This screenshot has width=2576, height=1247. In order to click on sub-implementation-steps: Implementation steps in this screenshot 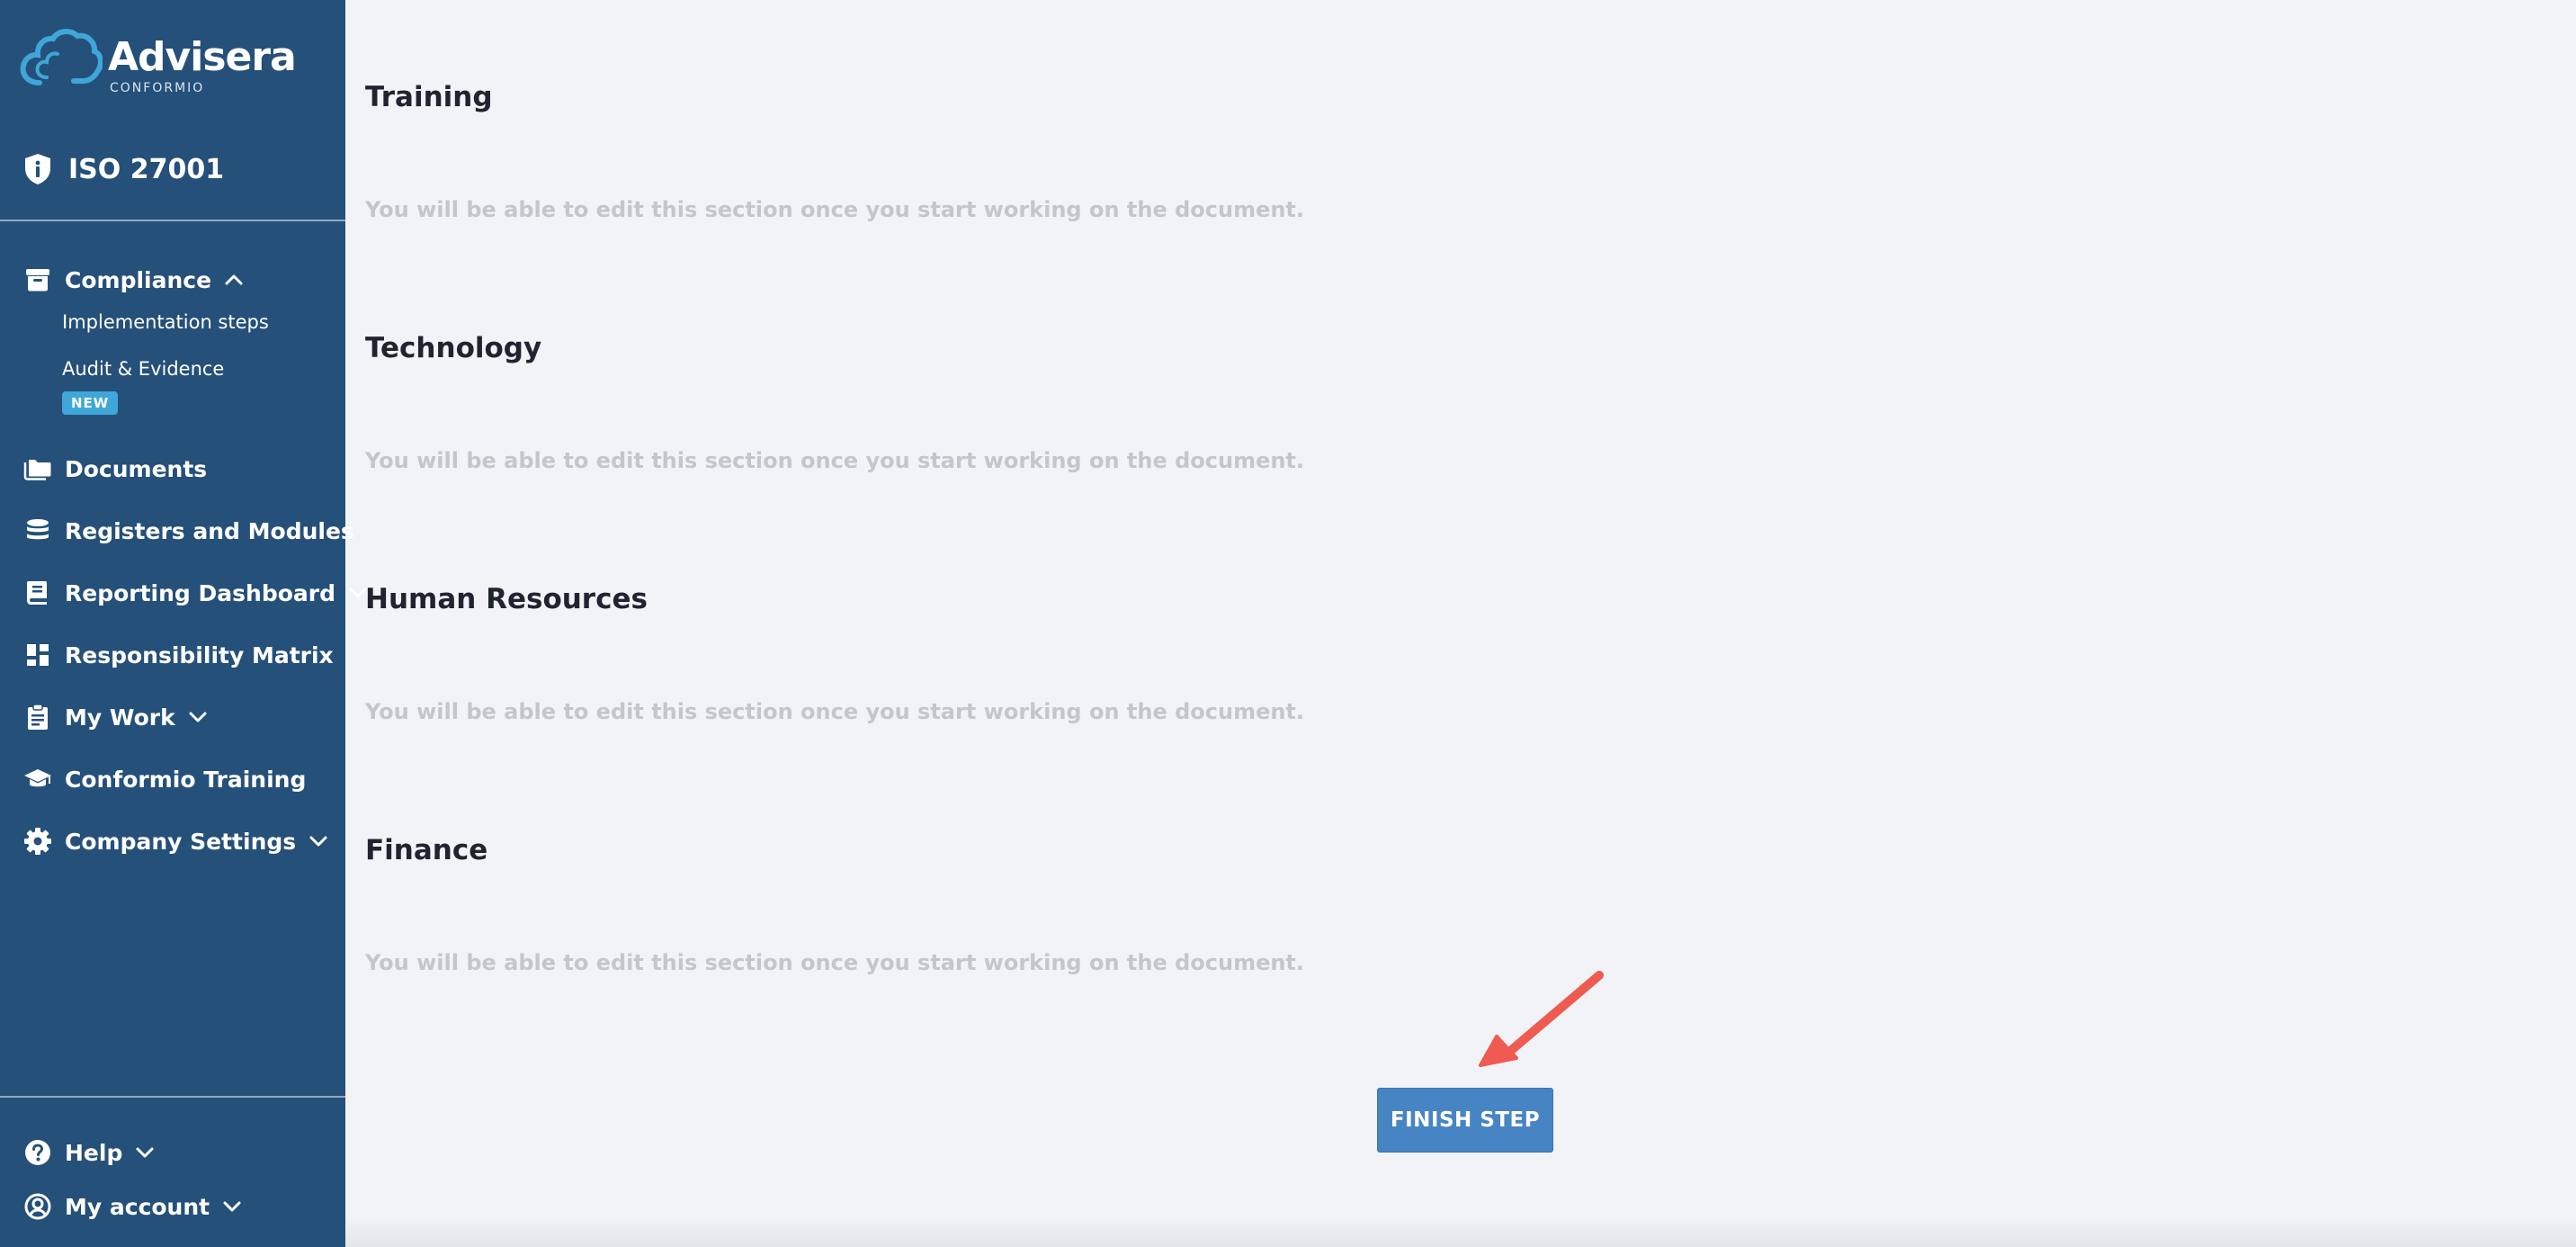, I will do `click(165, 322)`.